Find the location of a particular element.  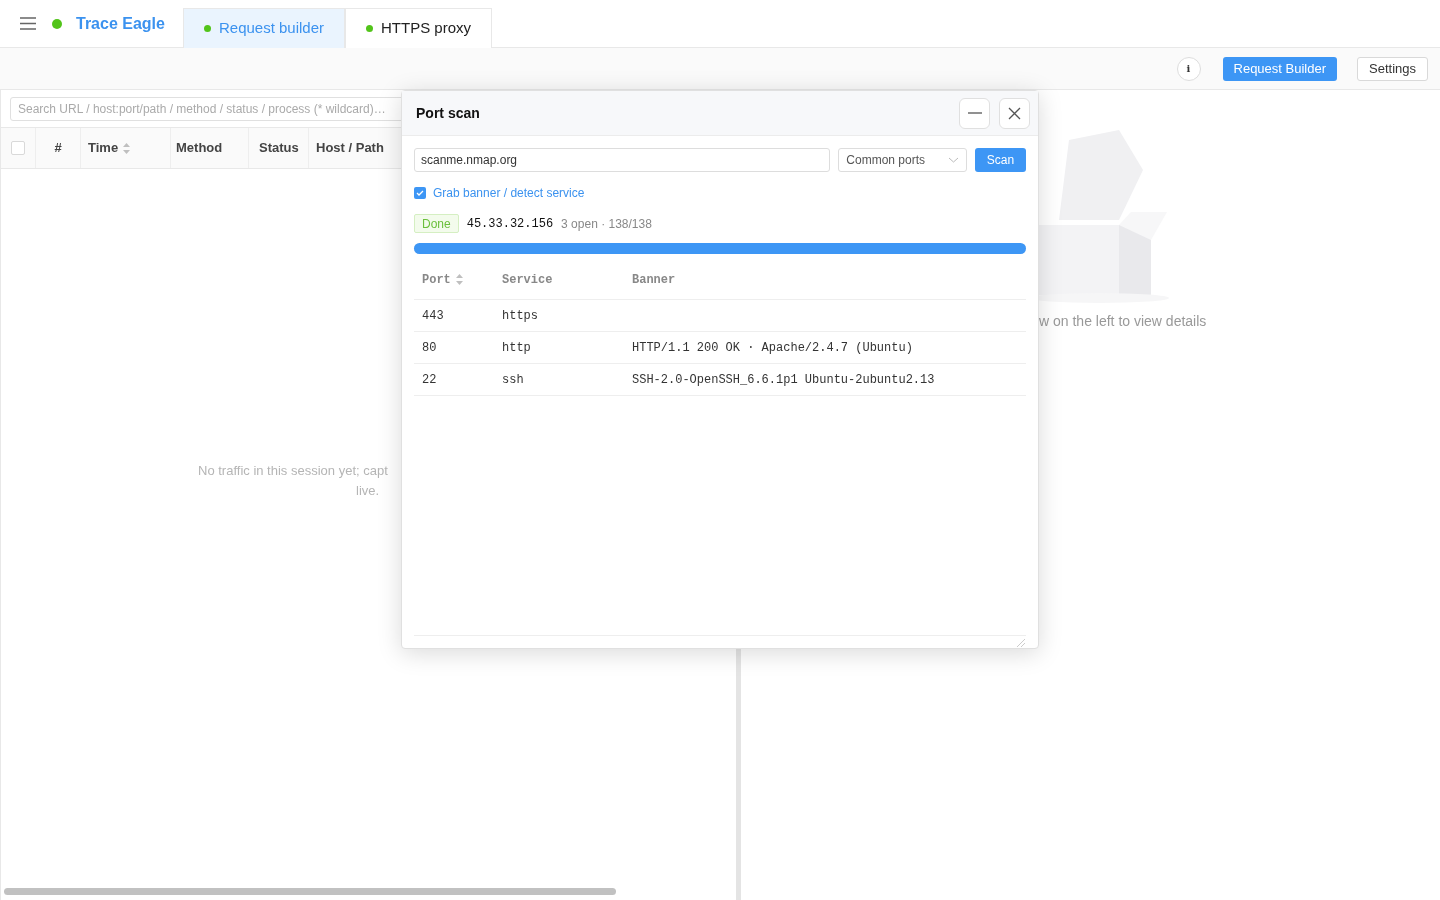

table-cell-text: 443 is located at coordinates (433, 316).